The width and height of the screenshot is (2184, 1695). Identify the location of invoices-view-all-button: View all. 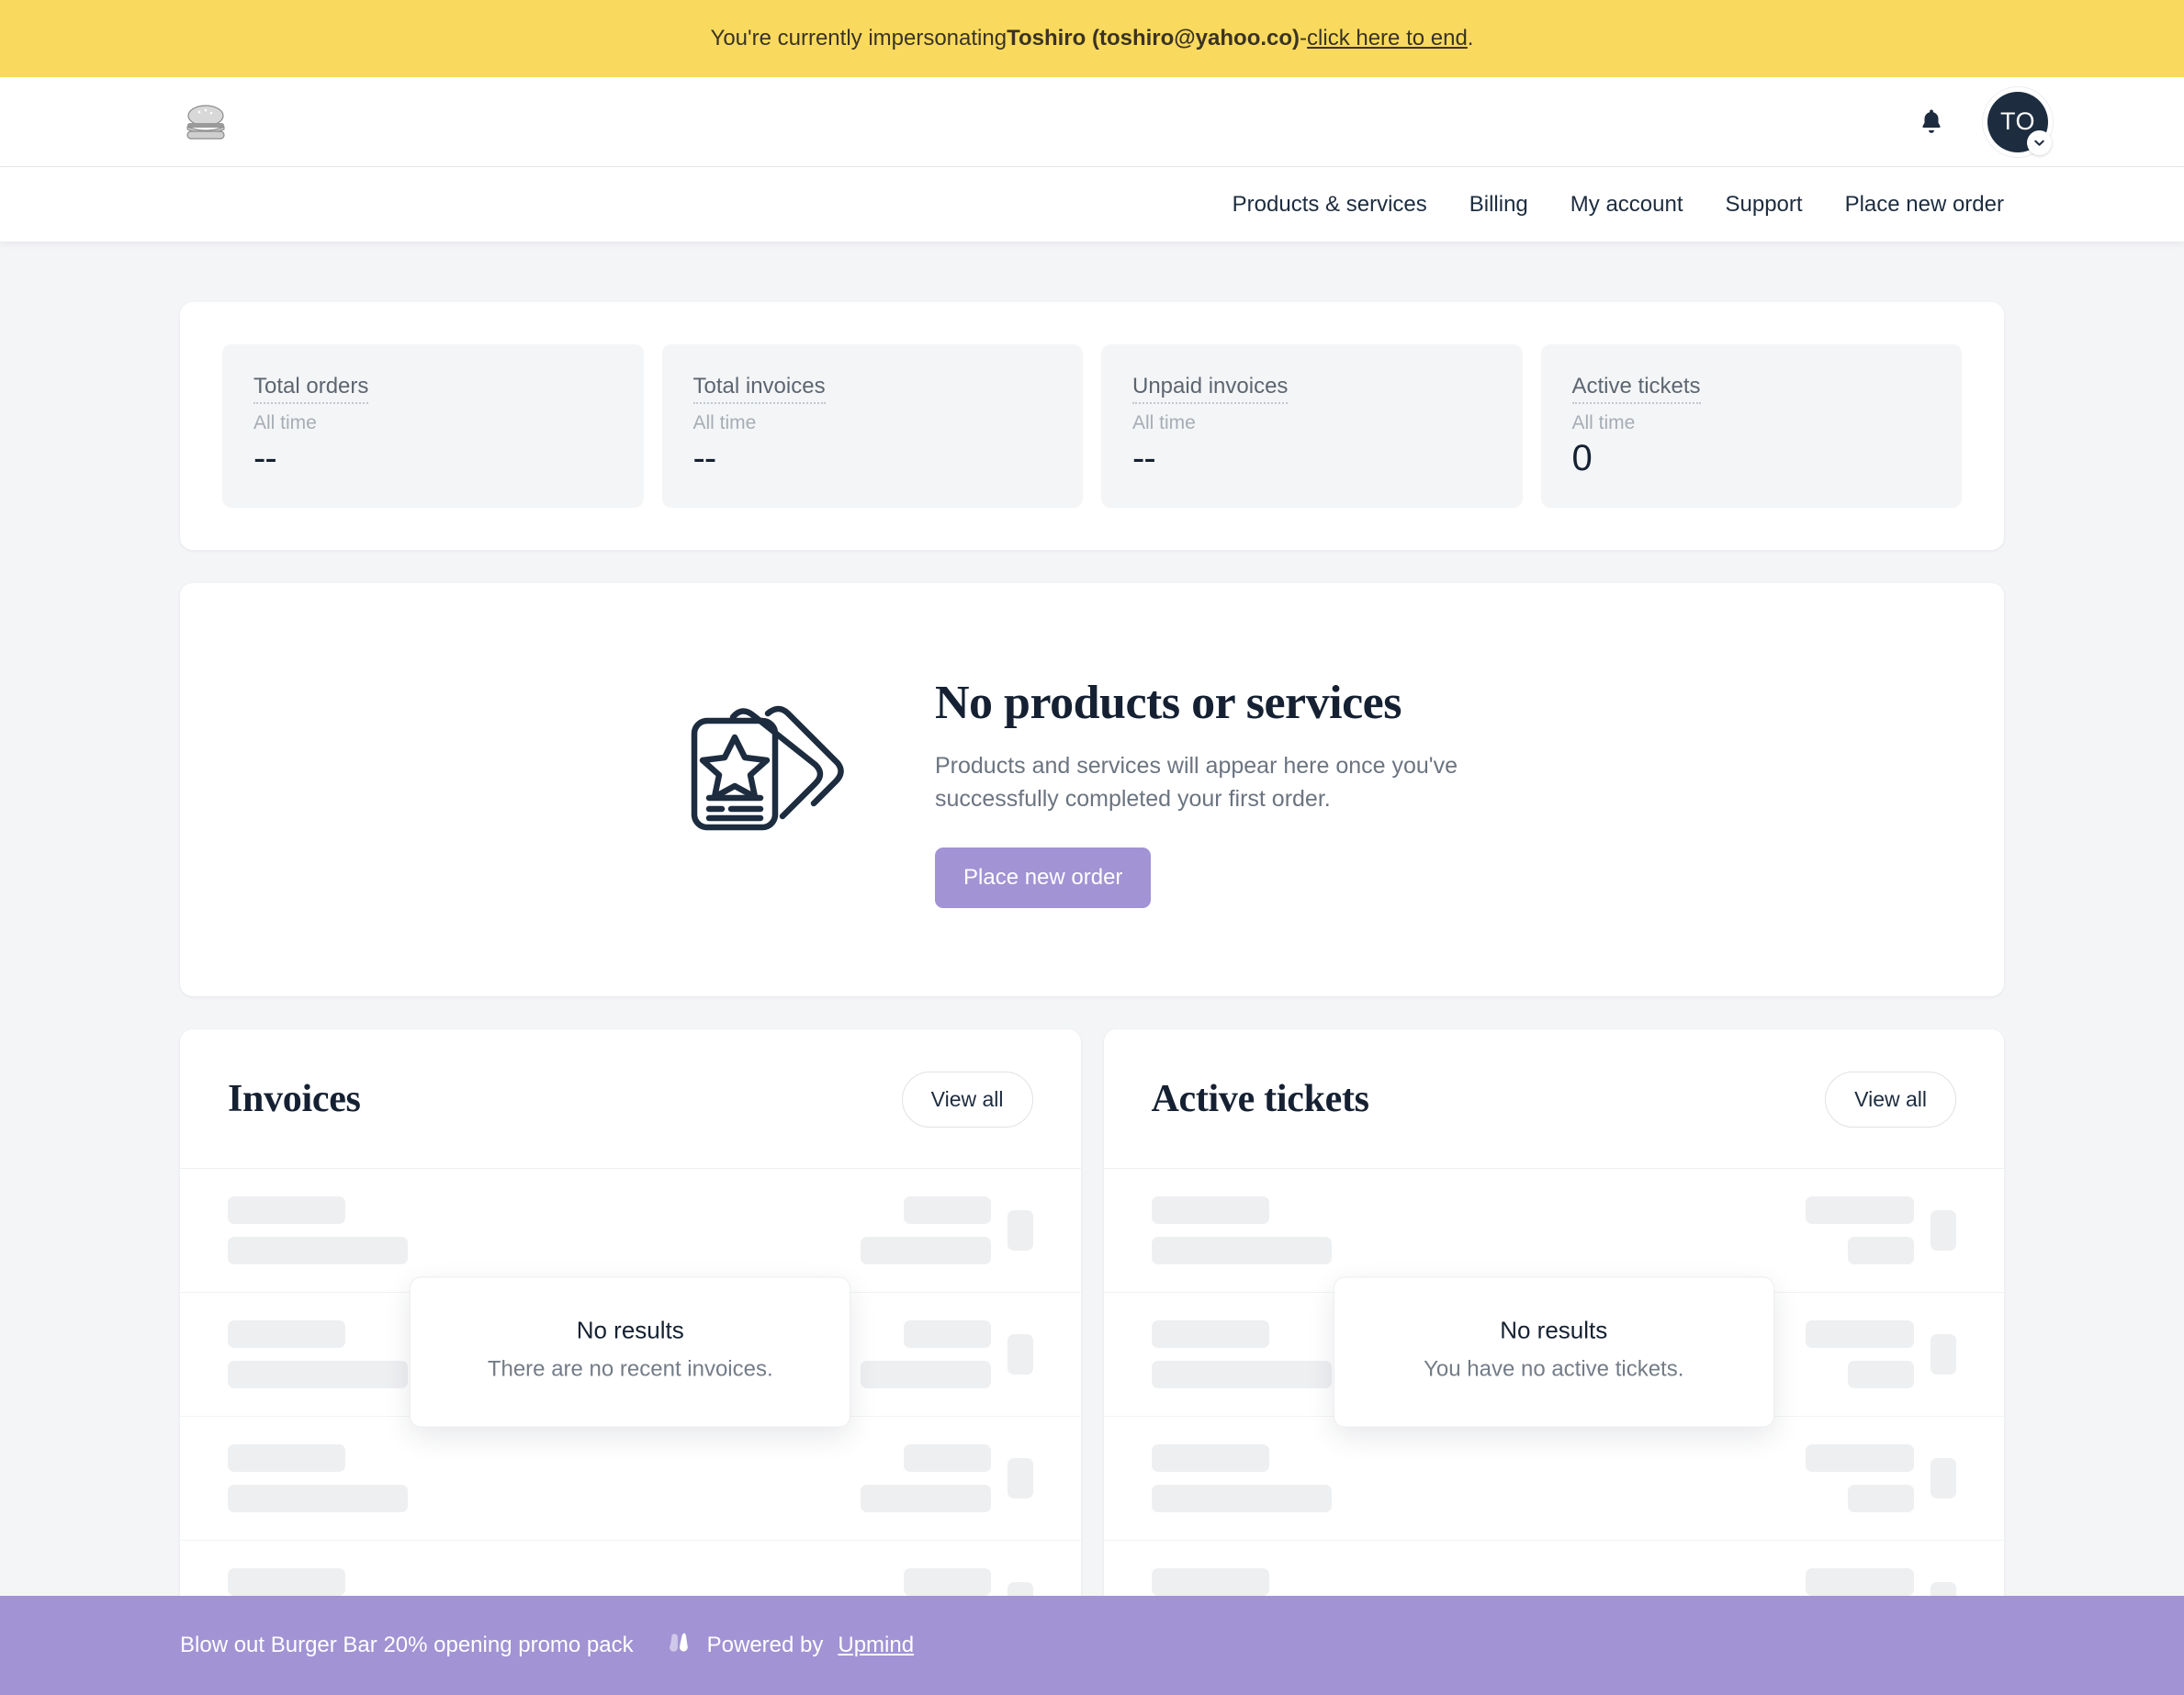
(967, 1099).